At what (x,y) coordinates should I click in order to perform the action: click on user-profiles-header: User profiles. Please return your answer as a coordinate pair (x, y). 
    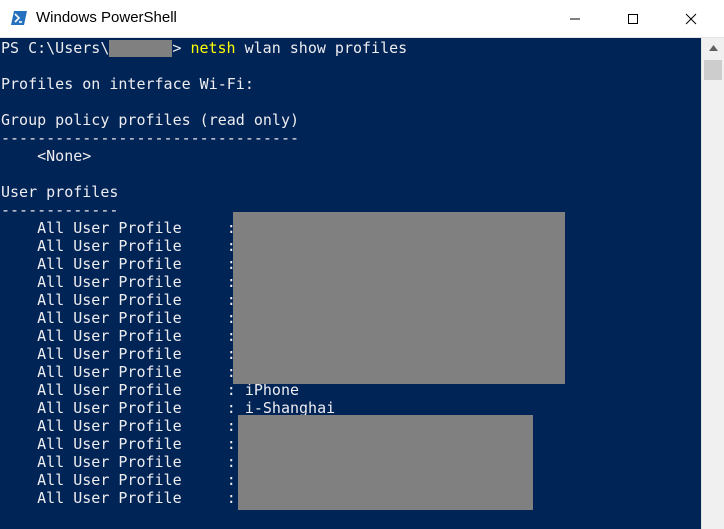
    Looking at the image, I should click on (60, 192).